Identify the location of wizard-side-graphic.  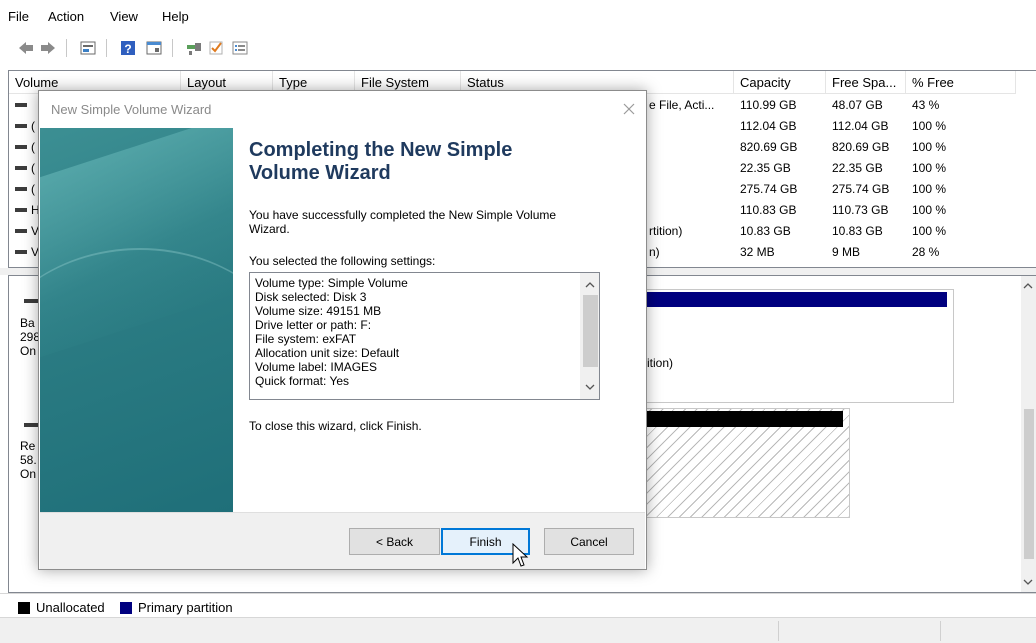
(136, 320).